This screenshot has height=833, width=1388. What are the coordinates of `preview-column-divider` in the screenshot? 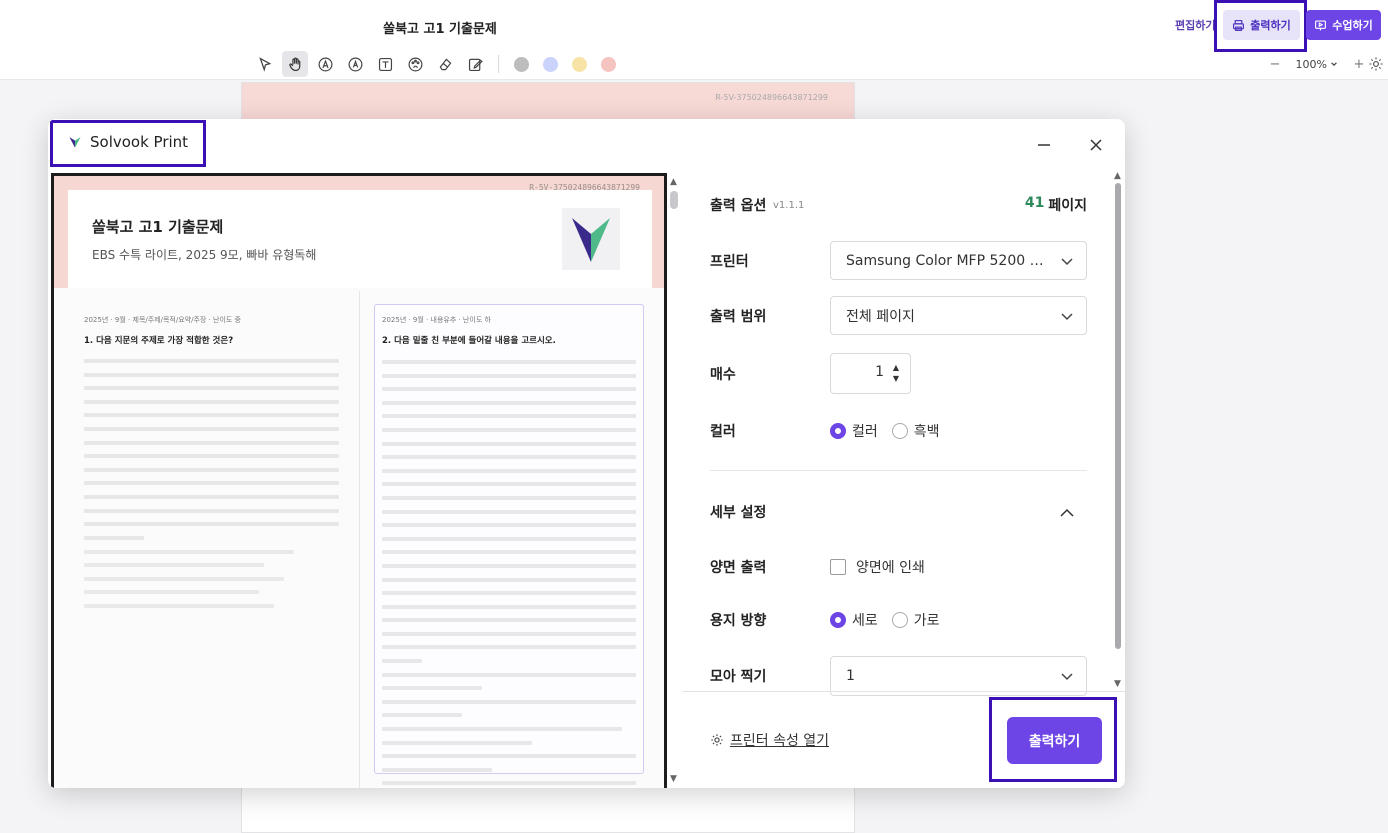 It's located at (359, 539).